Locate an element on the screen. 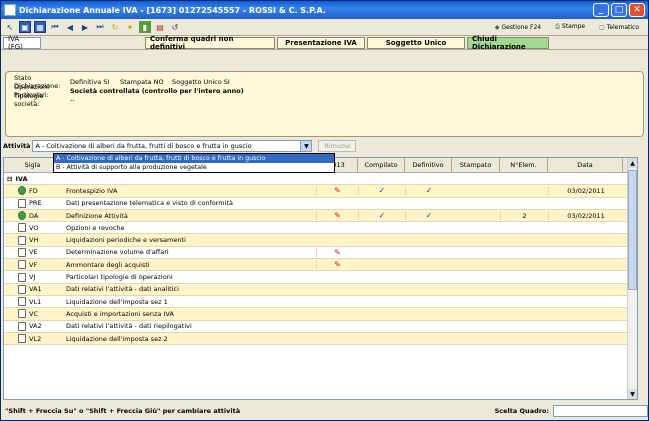 This screenshot has height=421, width=649. sigla-text: VL2 is located at coordinates (35, 338).